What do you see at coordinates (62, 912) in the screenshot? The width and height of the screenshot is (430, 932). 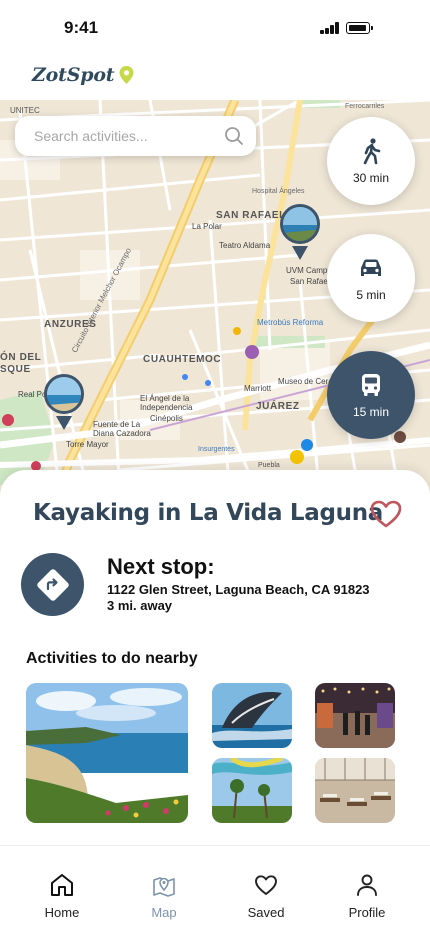 I see `nav-home-label: Home` at bounding box center [62, 912].